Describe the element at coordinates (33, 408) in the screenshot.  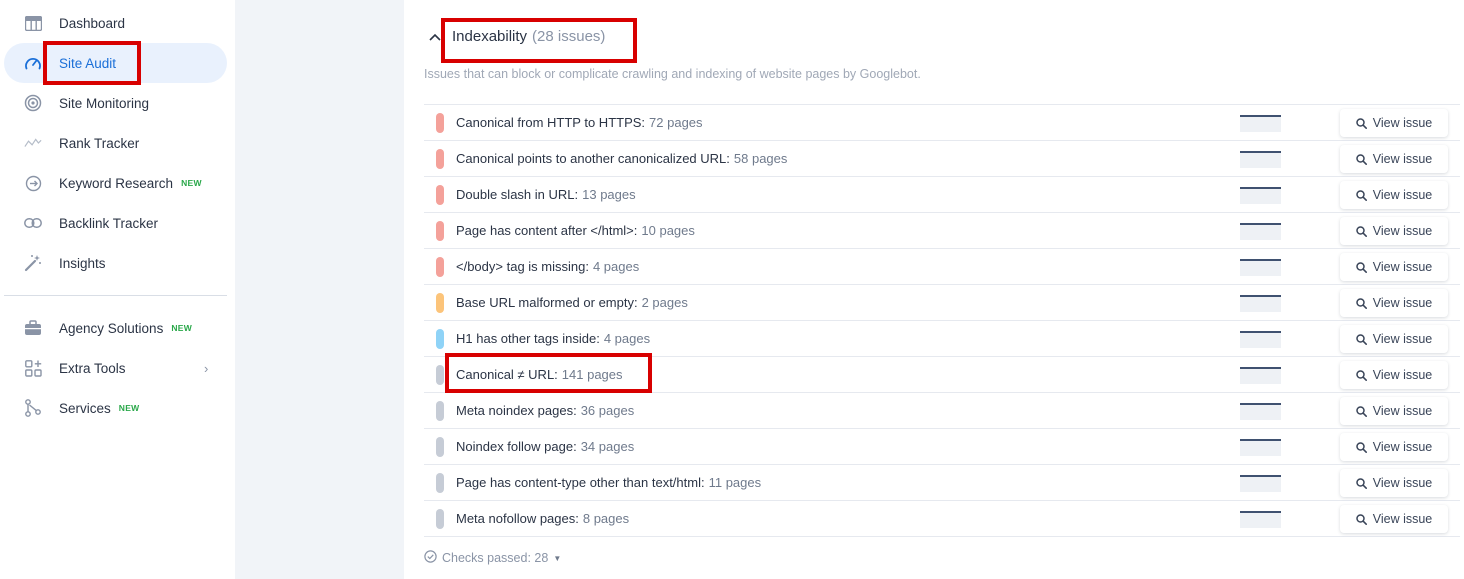
I see `nodes-icon` at that location.